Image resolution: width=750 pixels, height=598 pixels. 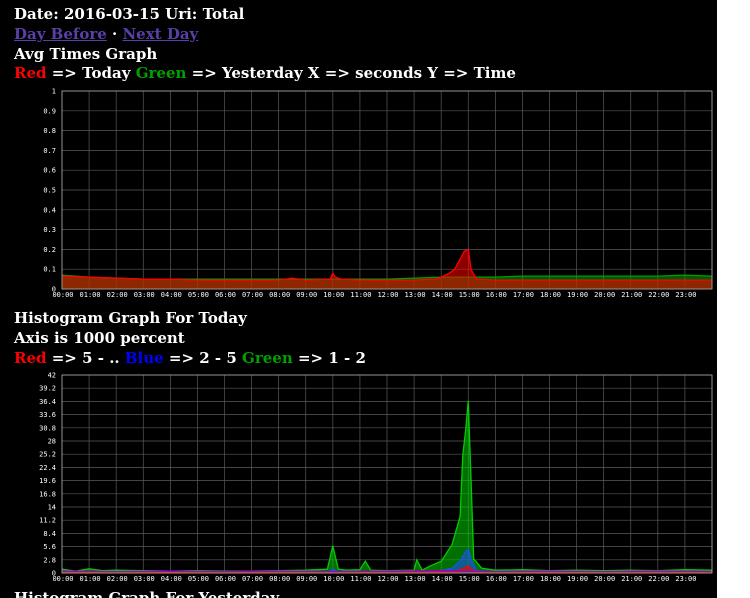 What do you see at coordinates (360, 579) in the screenshot?
I see `hist-xtick-11: 11:00` at bounding box center [360, 579].